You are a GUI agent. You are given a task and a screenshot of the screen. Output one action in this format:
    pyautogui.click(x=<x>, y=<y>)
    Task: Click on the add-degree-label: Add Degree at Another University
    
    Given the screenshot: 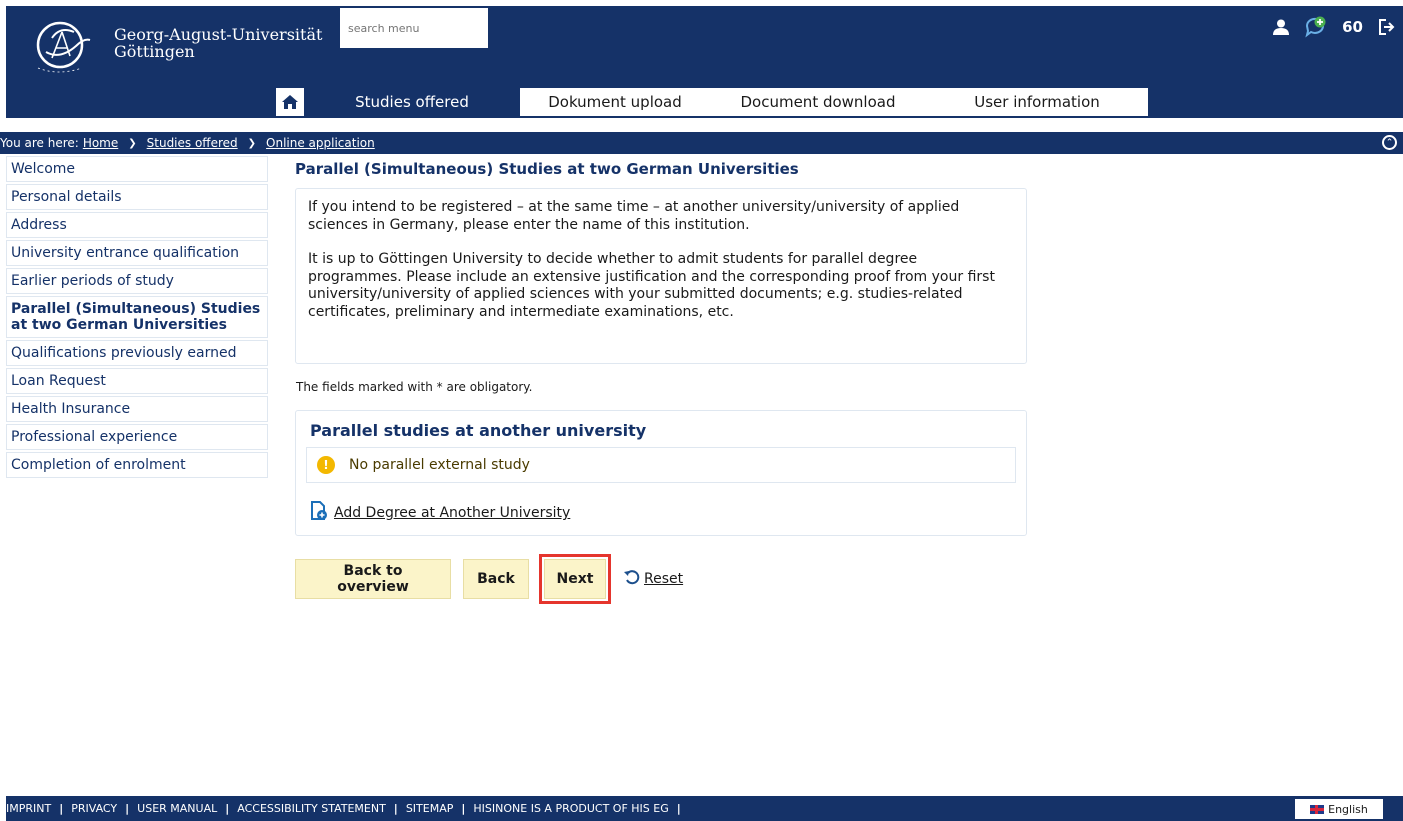 What is the action you would take?
    pyautogui.click(x=452, y=513)
    